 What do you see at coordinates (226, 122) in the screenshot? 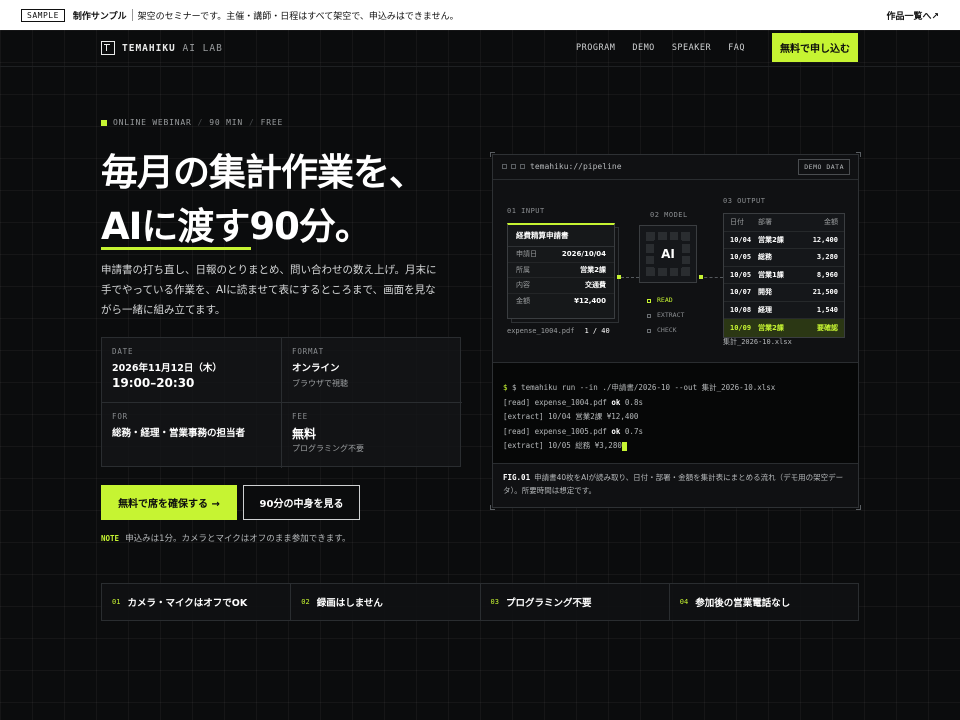
I see `eyebrow-duration: 90 MIN` at bounding box center [226, 122].